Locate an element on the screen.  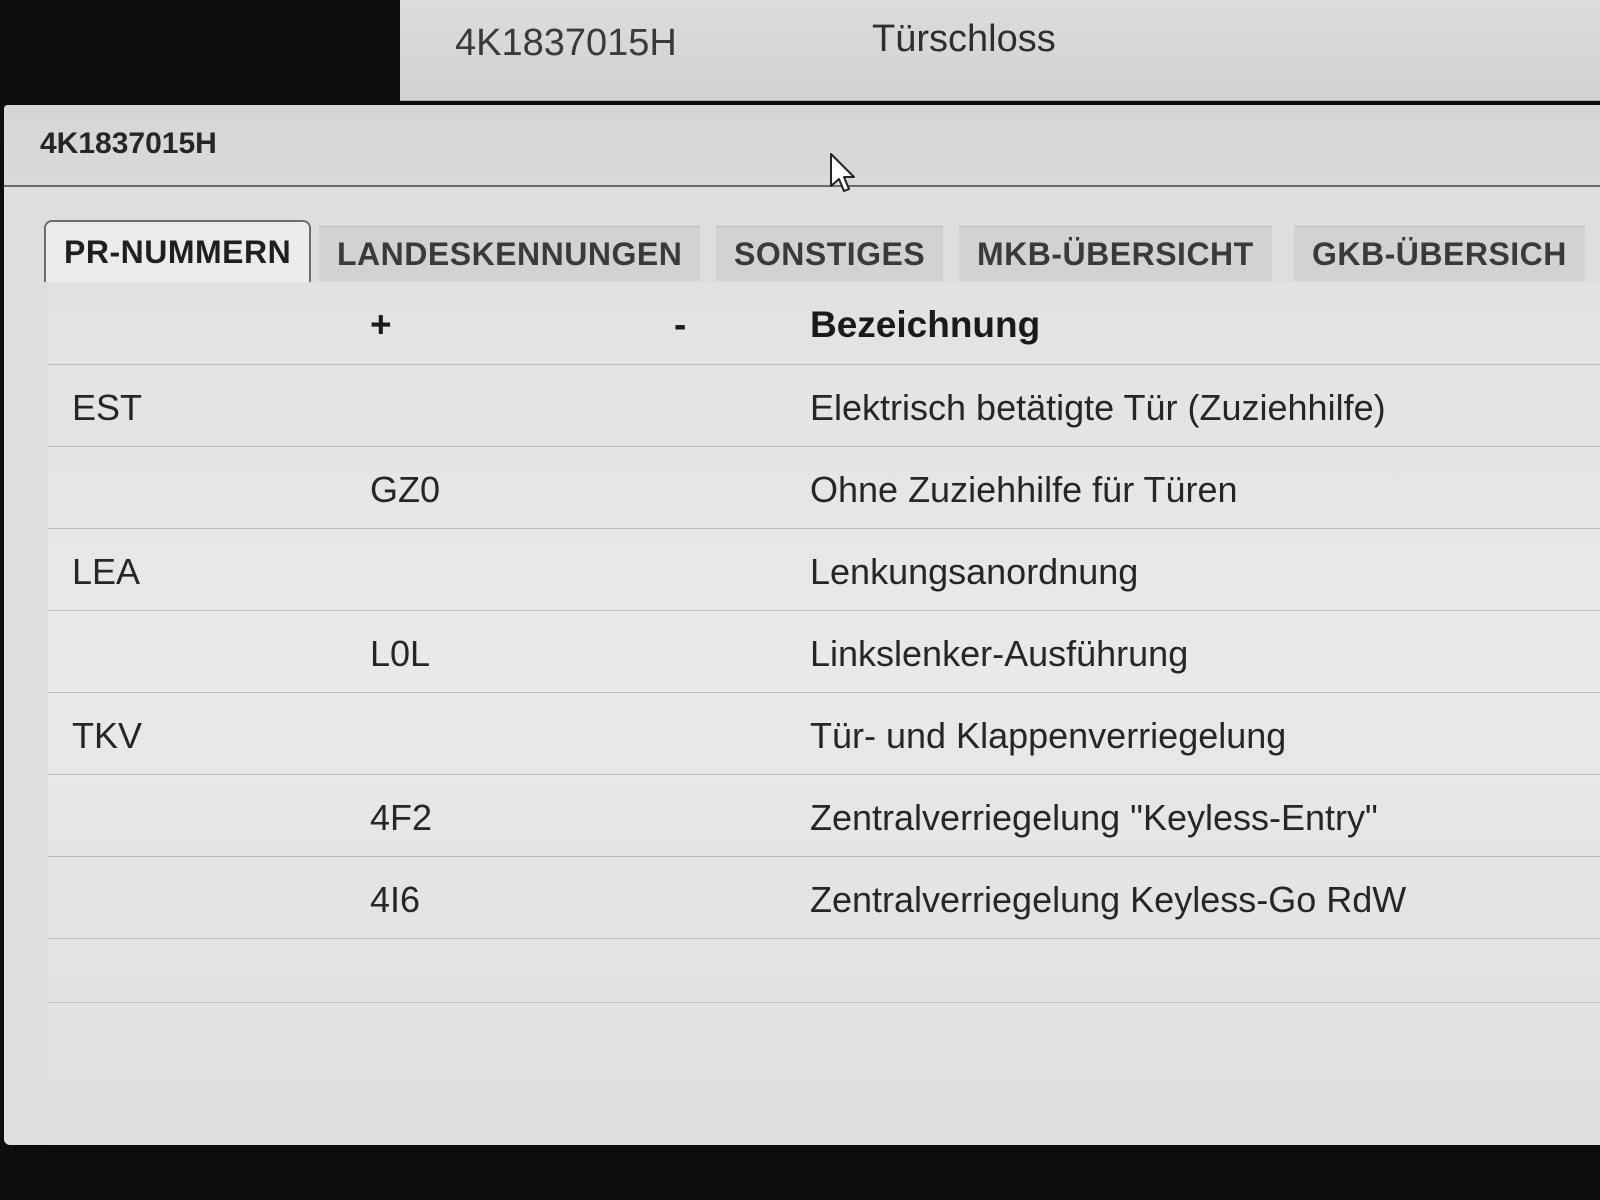
tab-landeskennungen: LANDESKENNUNGEN is located at coordinates (510, 253).